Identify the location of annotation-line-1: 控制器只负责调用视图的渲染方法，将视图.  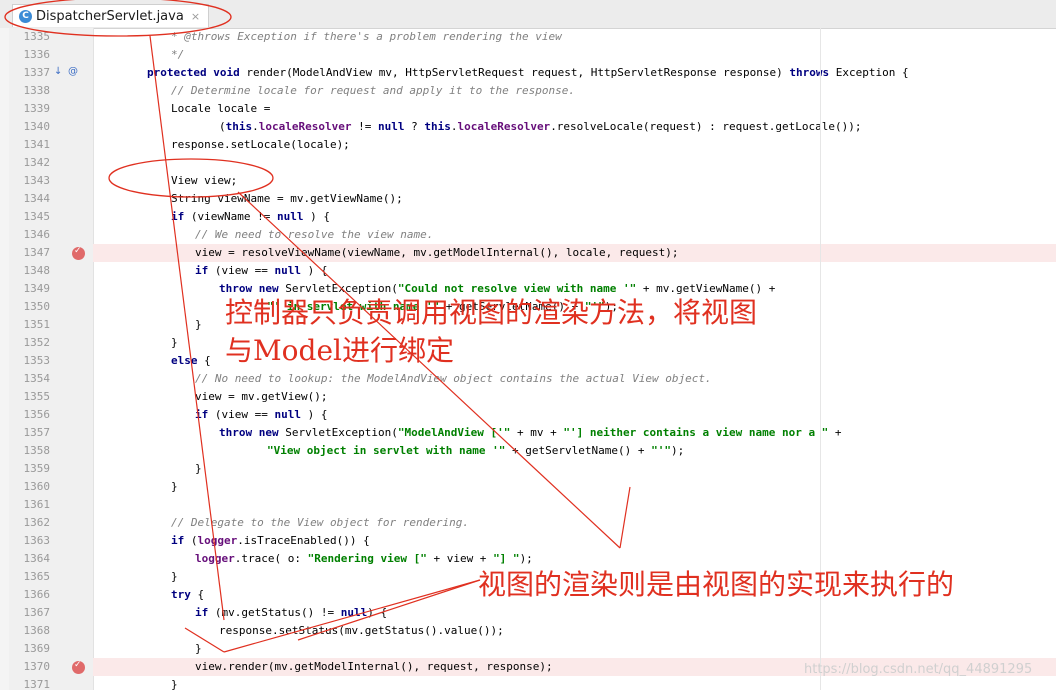
(491, 312).